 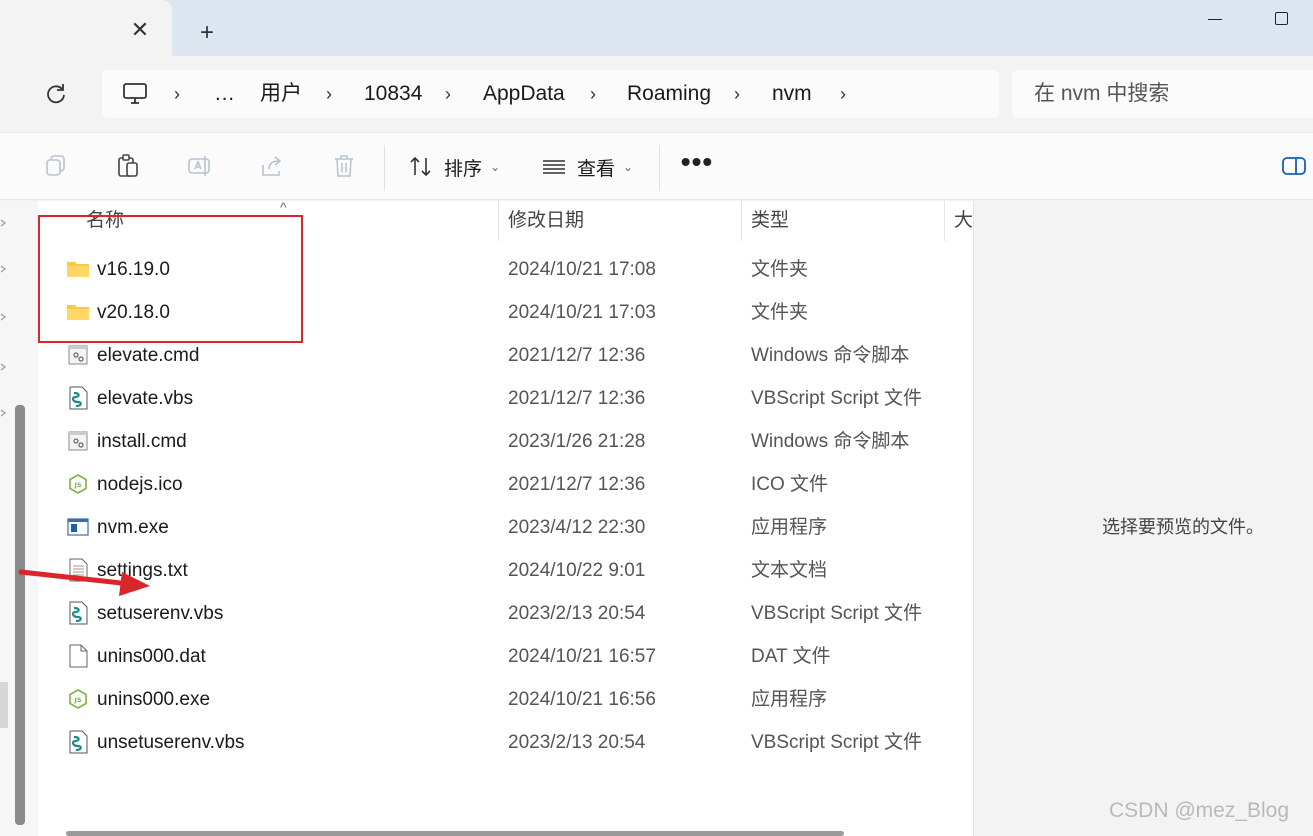 I want to click on file-name: unins000.exe, so click(x=154, y=699).